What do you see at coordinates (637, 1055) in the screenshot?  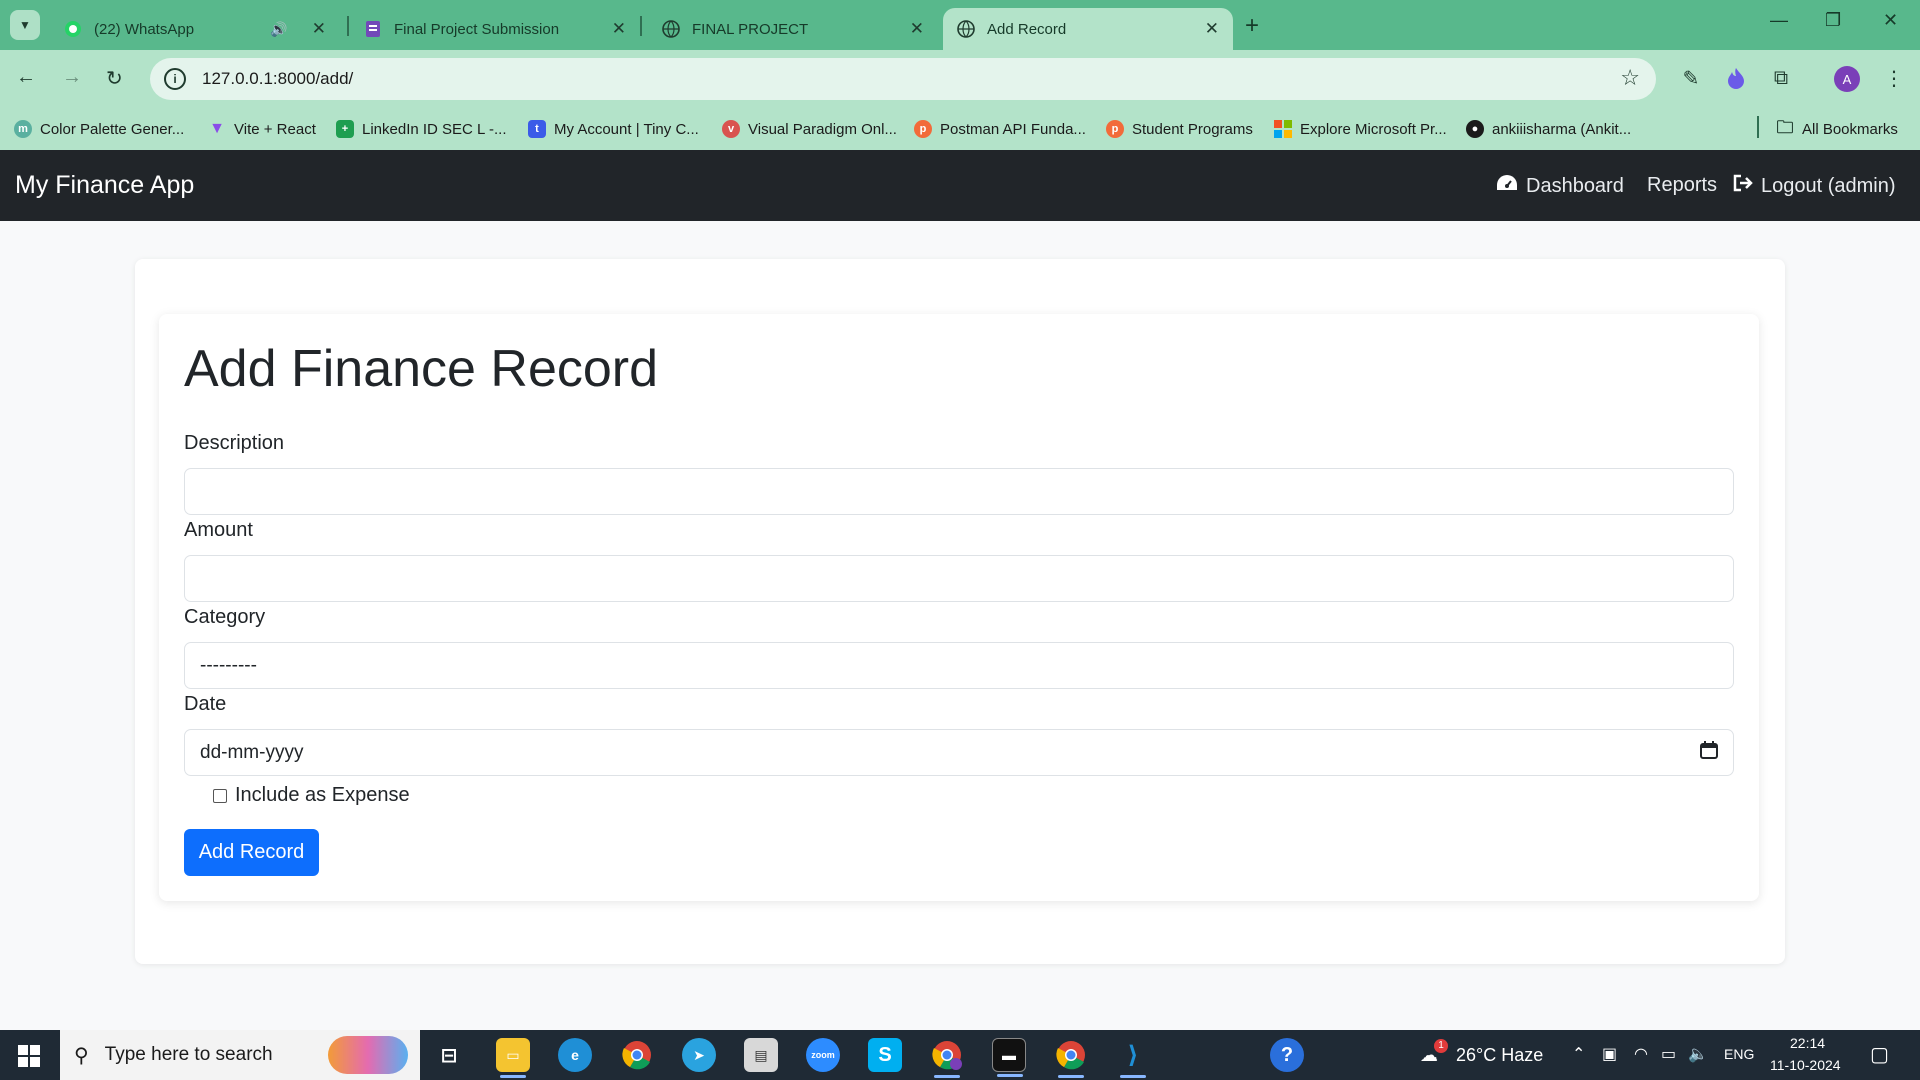 I see `chrome-icon` at bounding box center [637, 1055].